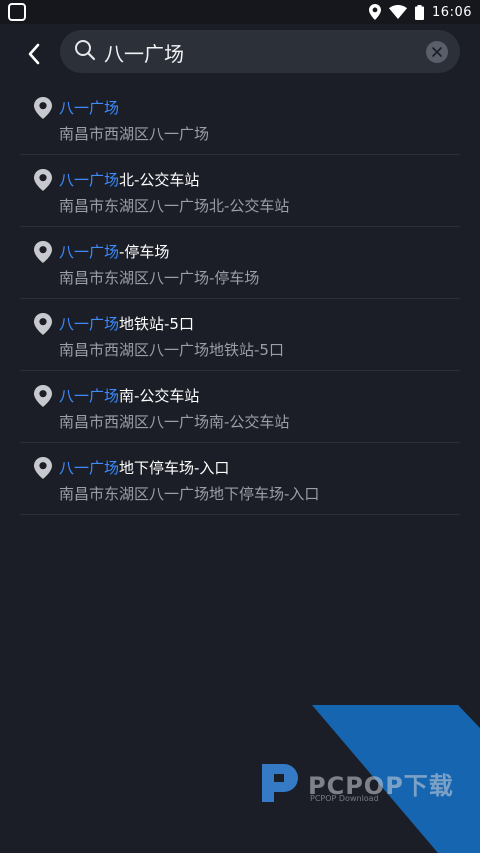  Describe the element at coordinates (189, 494) in the screenshot. I see `result-address: 南昌市东湖区八一广场地下停车场-入口` at that location.